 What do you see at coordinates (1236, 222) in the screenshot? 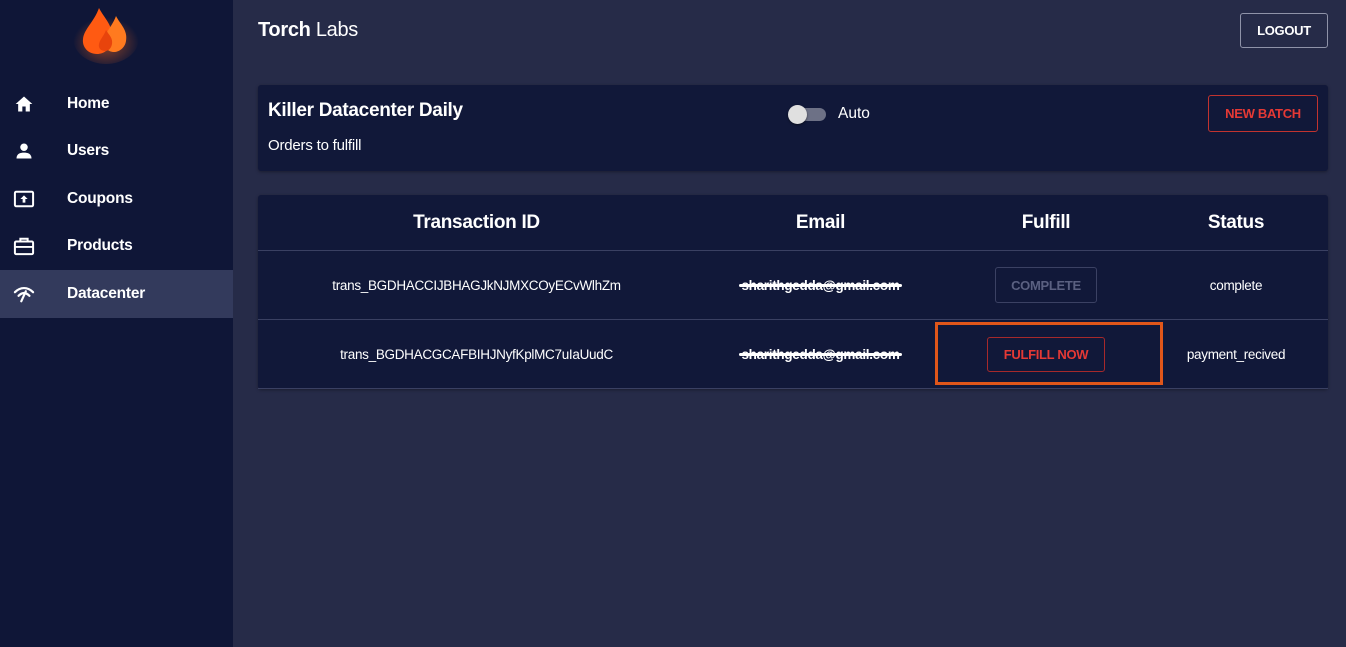
I see `column-header-status: Status` at bounding box center [1236, 222].